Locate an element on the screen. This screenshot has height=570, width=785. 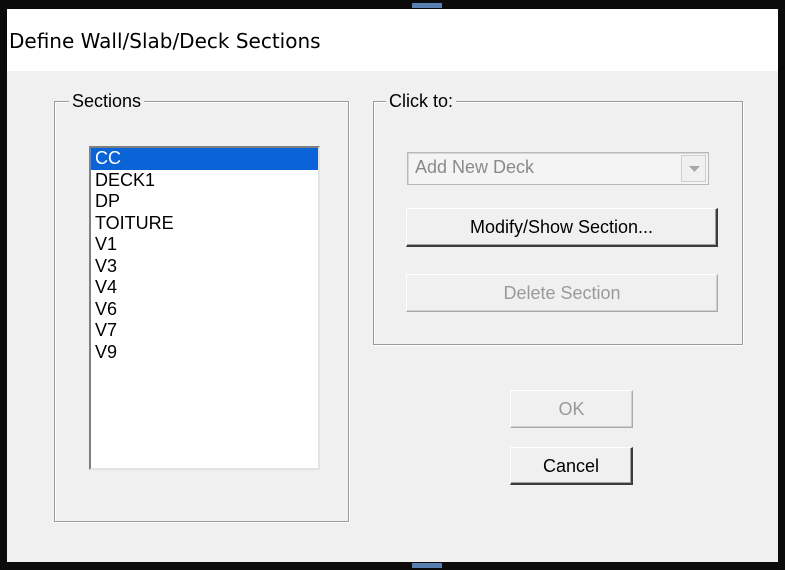
delete-section-button: Delete Section is located at coordinates (562, 293).